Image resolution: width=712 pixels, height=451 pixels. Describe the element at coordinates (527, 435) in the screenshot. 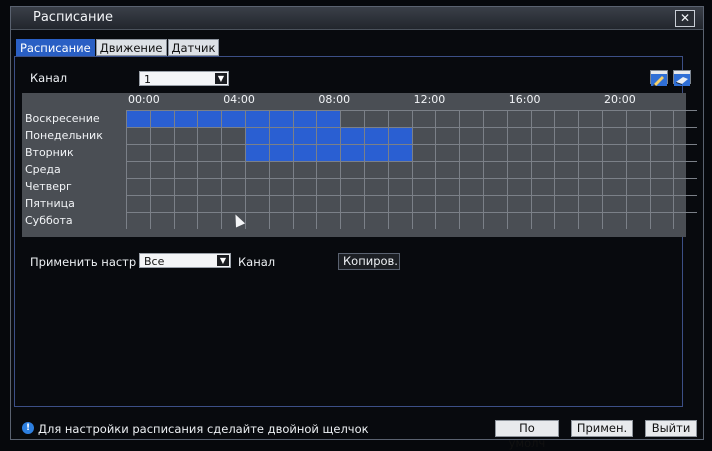

I see `default-button: По умолч` at that location.